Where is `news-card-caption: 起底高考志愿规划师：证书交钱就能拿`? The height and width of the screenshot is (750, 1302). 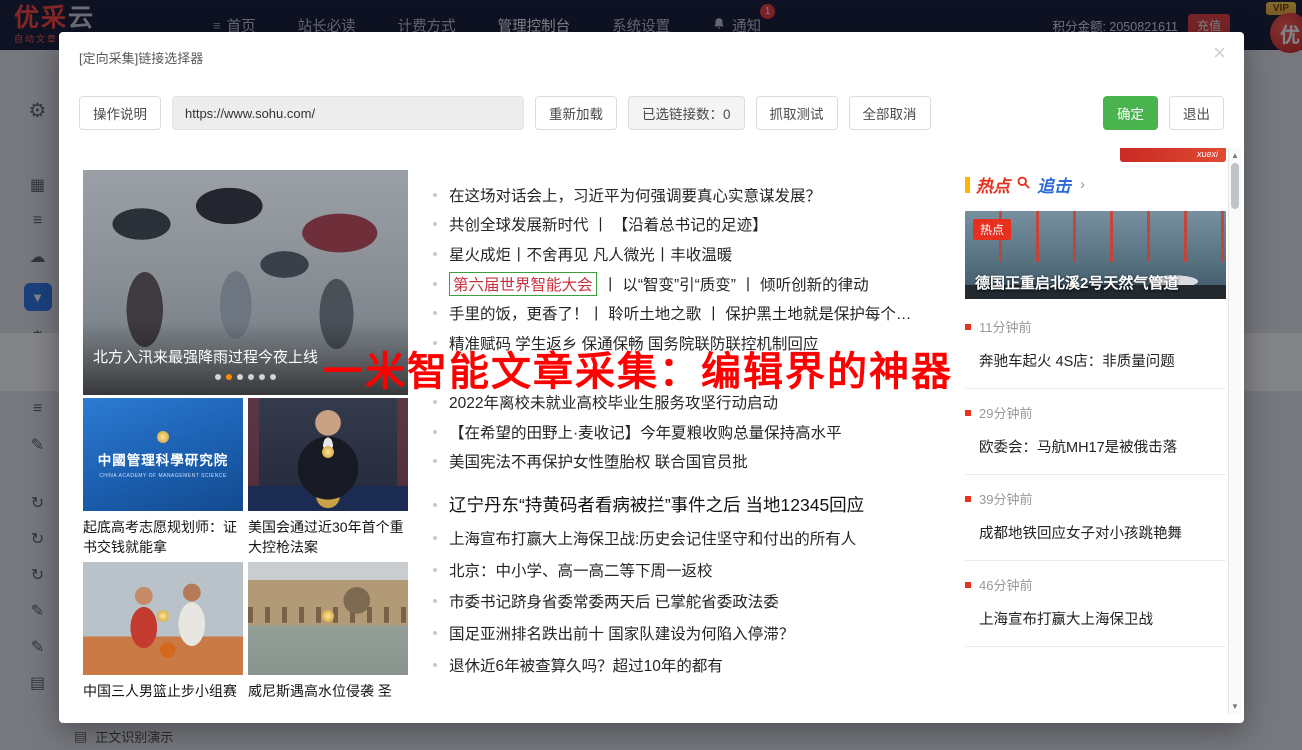 news-card-caption: 起底高考志愿规划师：证书交钱就能拿 is located at coordinates (160, 537).